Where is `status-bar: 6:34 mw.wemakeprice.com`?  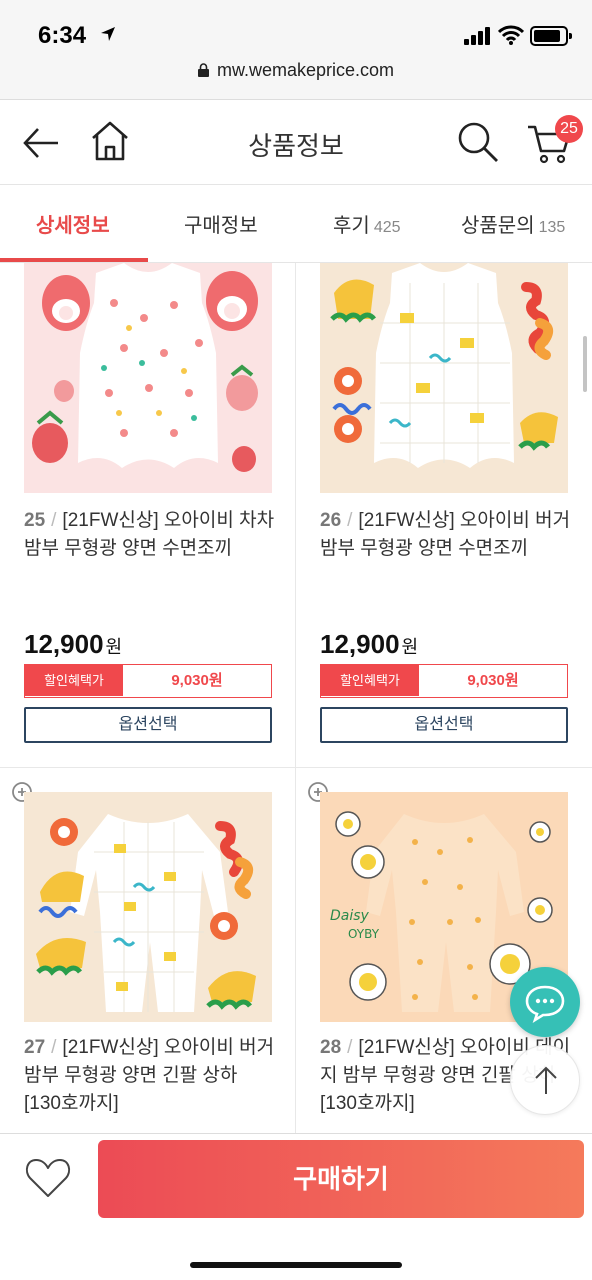
status-bar: 6:34 mw.wemakeprice.com is located at coordinates (296, 50).